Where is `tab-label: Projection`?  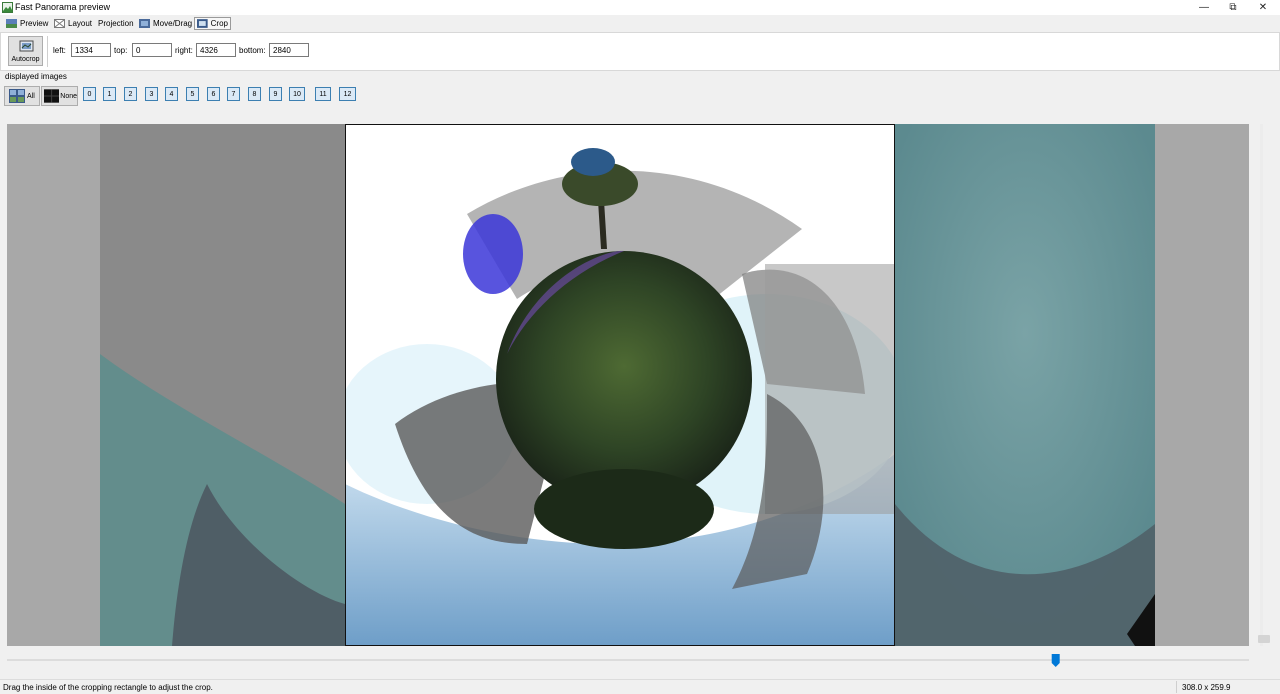
tab-label: Projection is located at coordinates (116, 23).